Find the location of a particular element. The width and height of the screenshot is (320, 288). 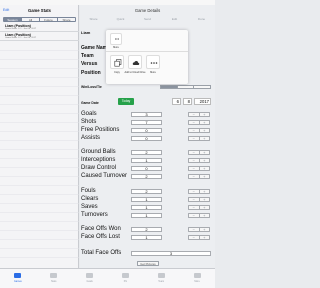

win-segment is located at coordinates (169, 87).